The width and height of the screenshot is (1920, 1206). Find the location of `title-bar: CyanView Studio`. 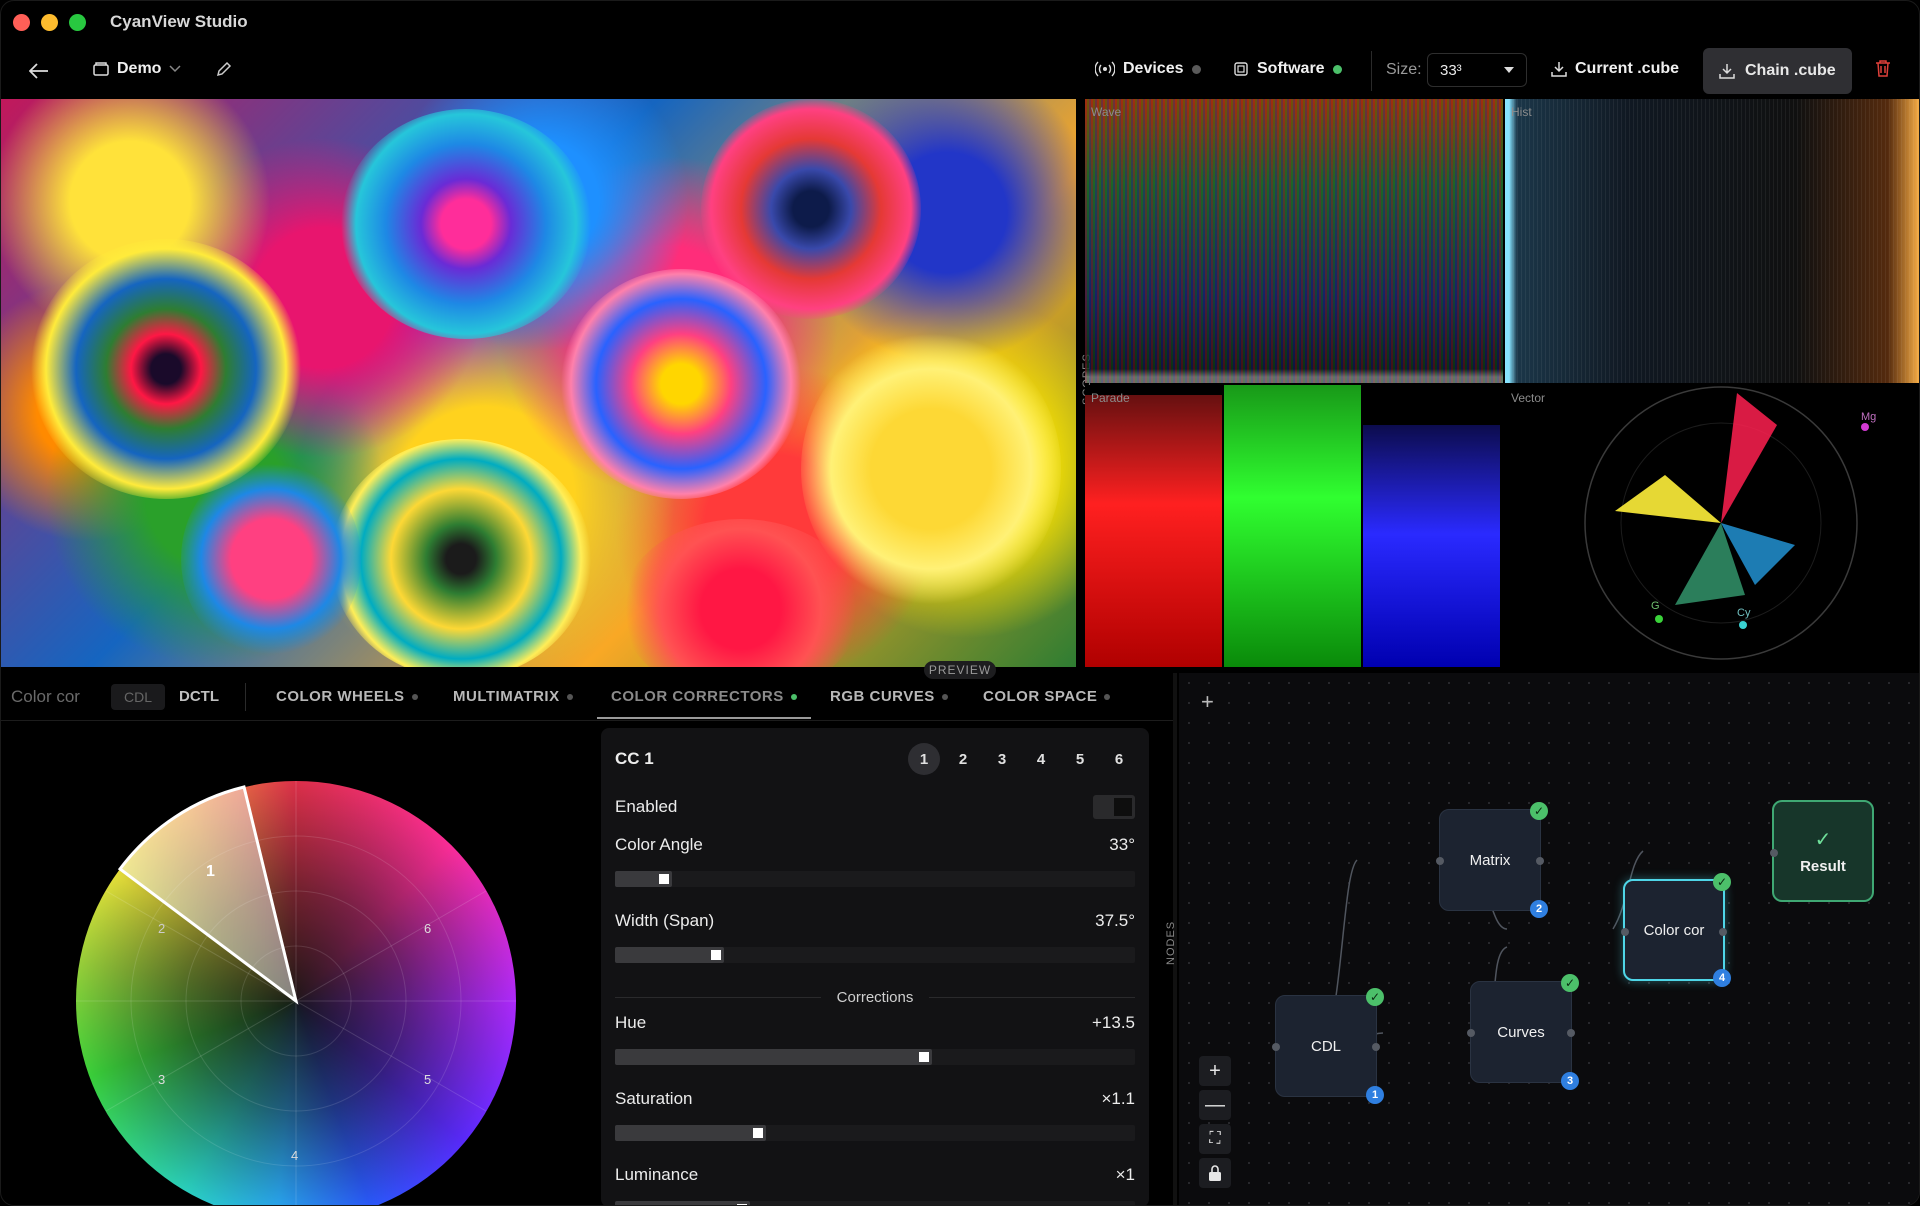

title-bar: CyanView Studio is located at coordinates (960, 22).